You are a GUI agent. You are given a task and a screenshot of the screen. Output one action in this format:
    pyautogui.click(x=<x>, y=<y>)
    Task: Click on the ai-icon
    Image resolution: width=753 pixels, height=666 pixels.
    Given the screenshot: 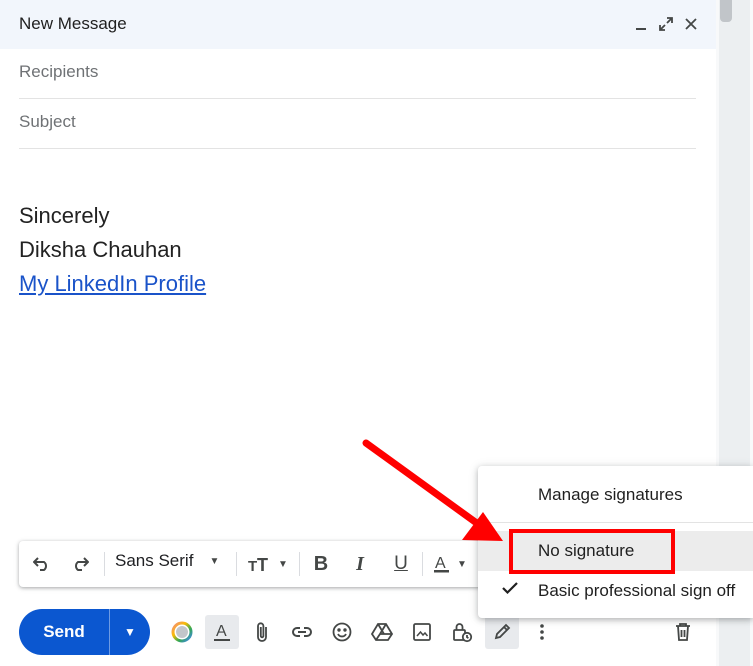 What is the action you would take?
    pyautogui.click(x=182, y=632)
    